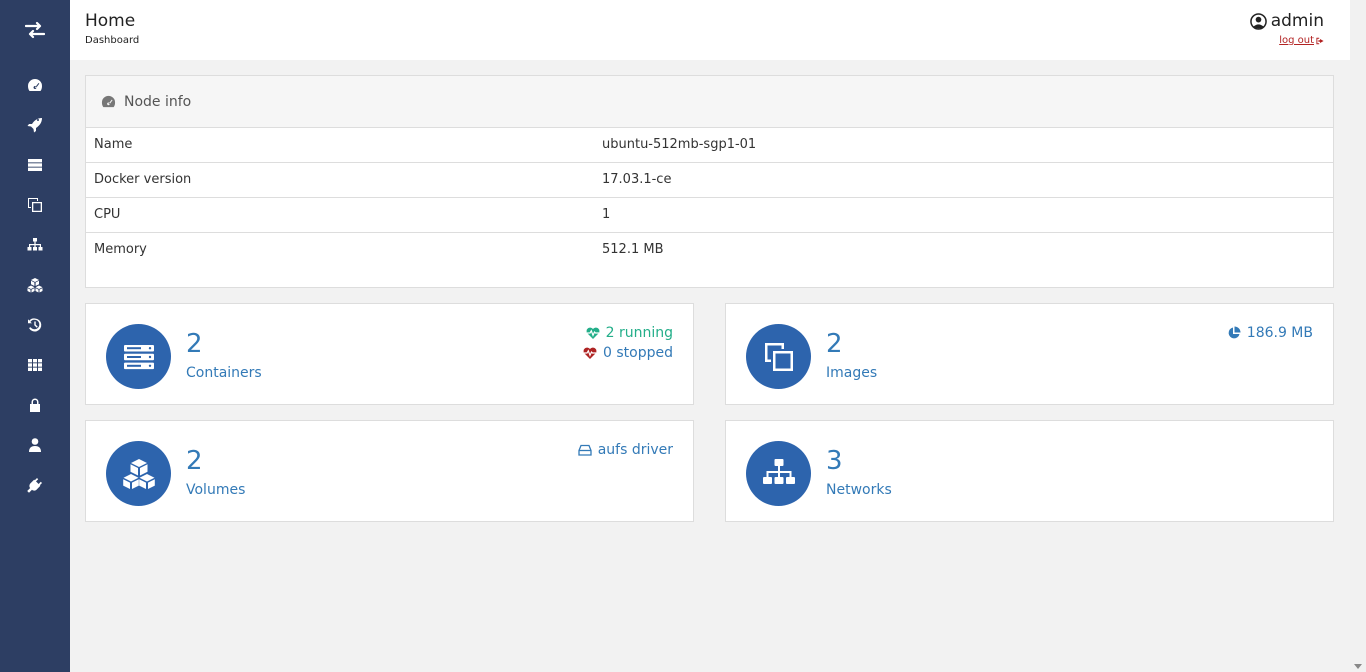 The width and height of the screenshot is (1366, 672). I want to click on sidebar-item-security, so click(35, 405).